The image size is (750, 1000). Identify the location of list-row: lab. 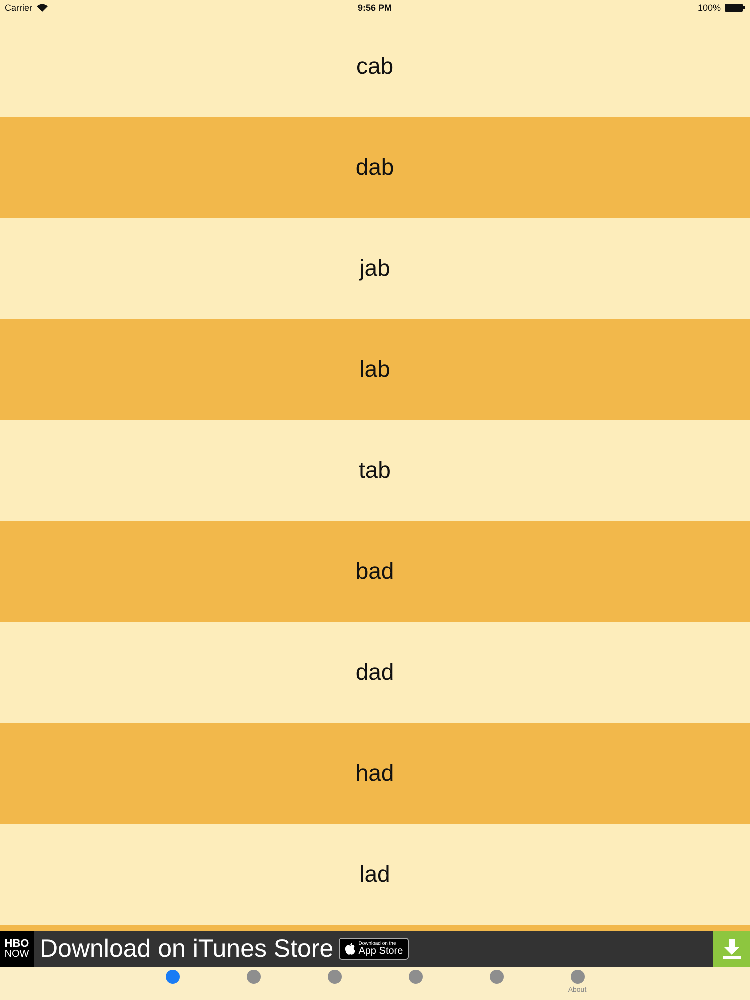
(375, 369).